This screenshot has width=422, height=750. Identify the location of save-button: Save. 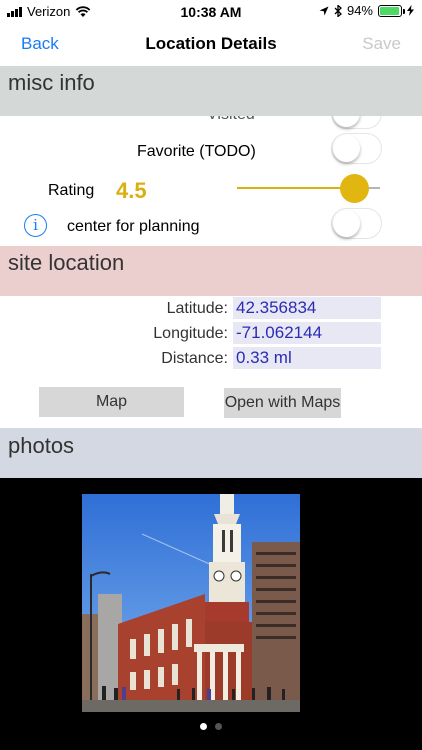
(381, 44).